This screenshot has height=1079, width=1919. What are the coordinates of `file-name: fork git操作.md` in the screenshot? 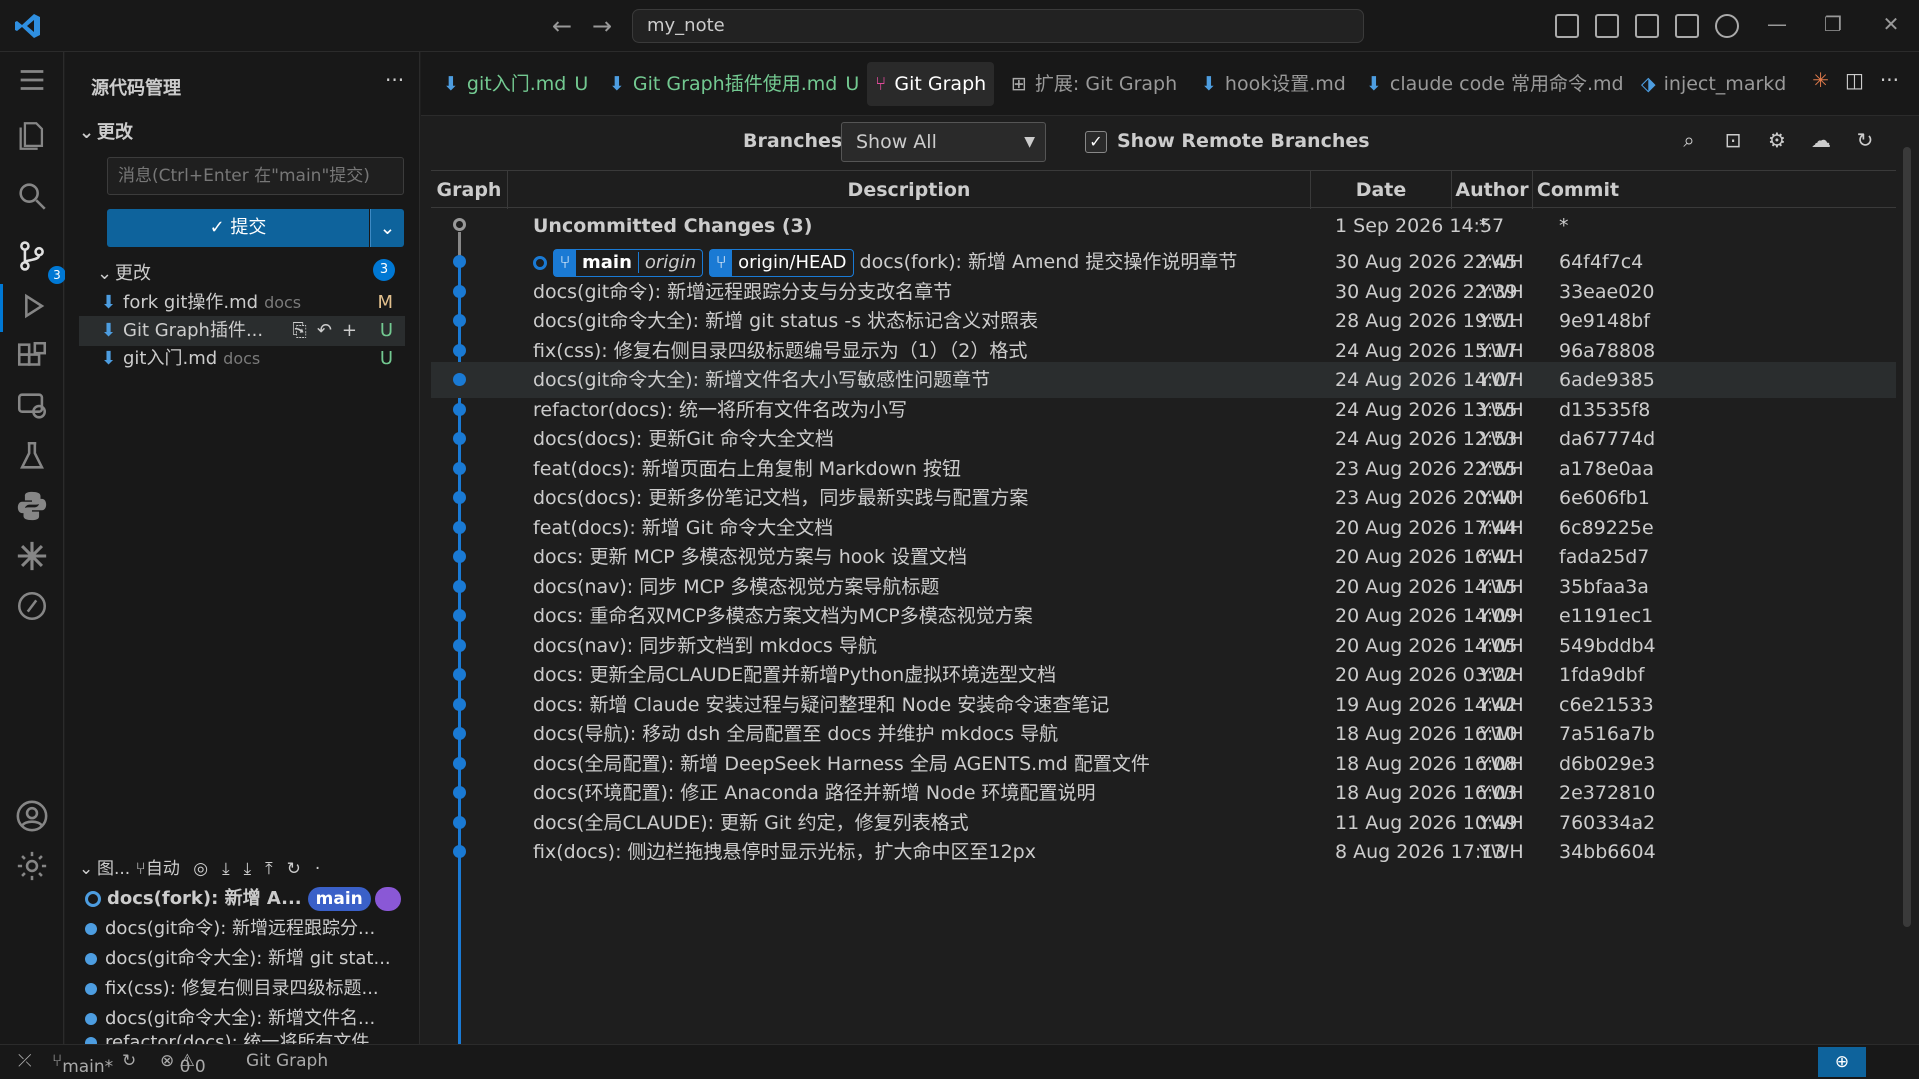 It's located at (191, 302).